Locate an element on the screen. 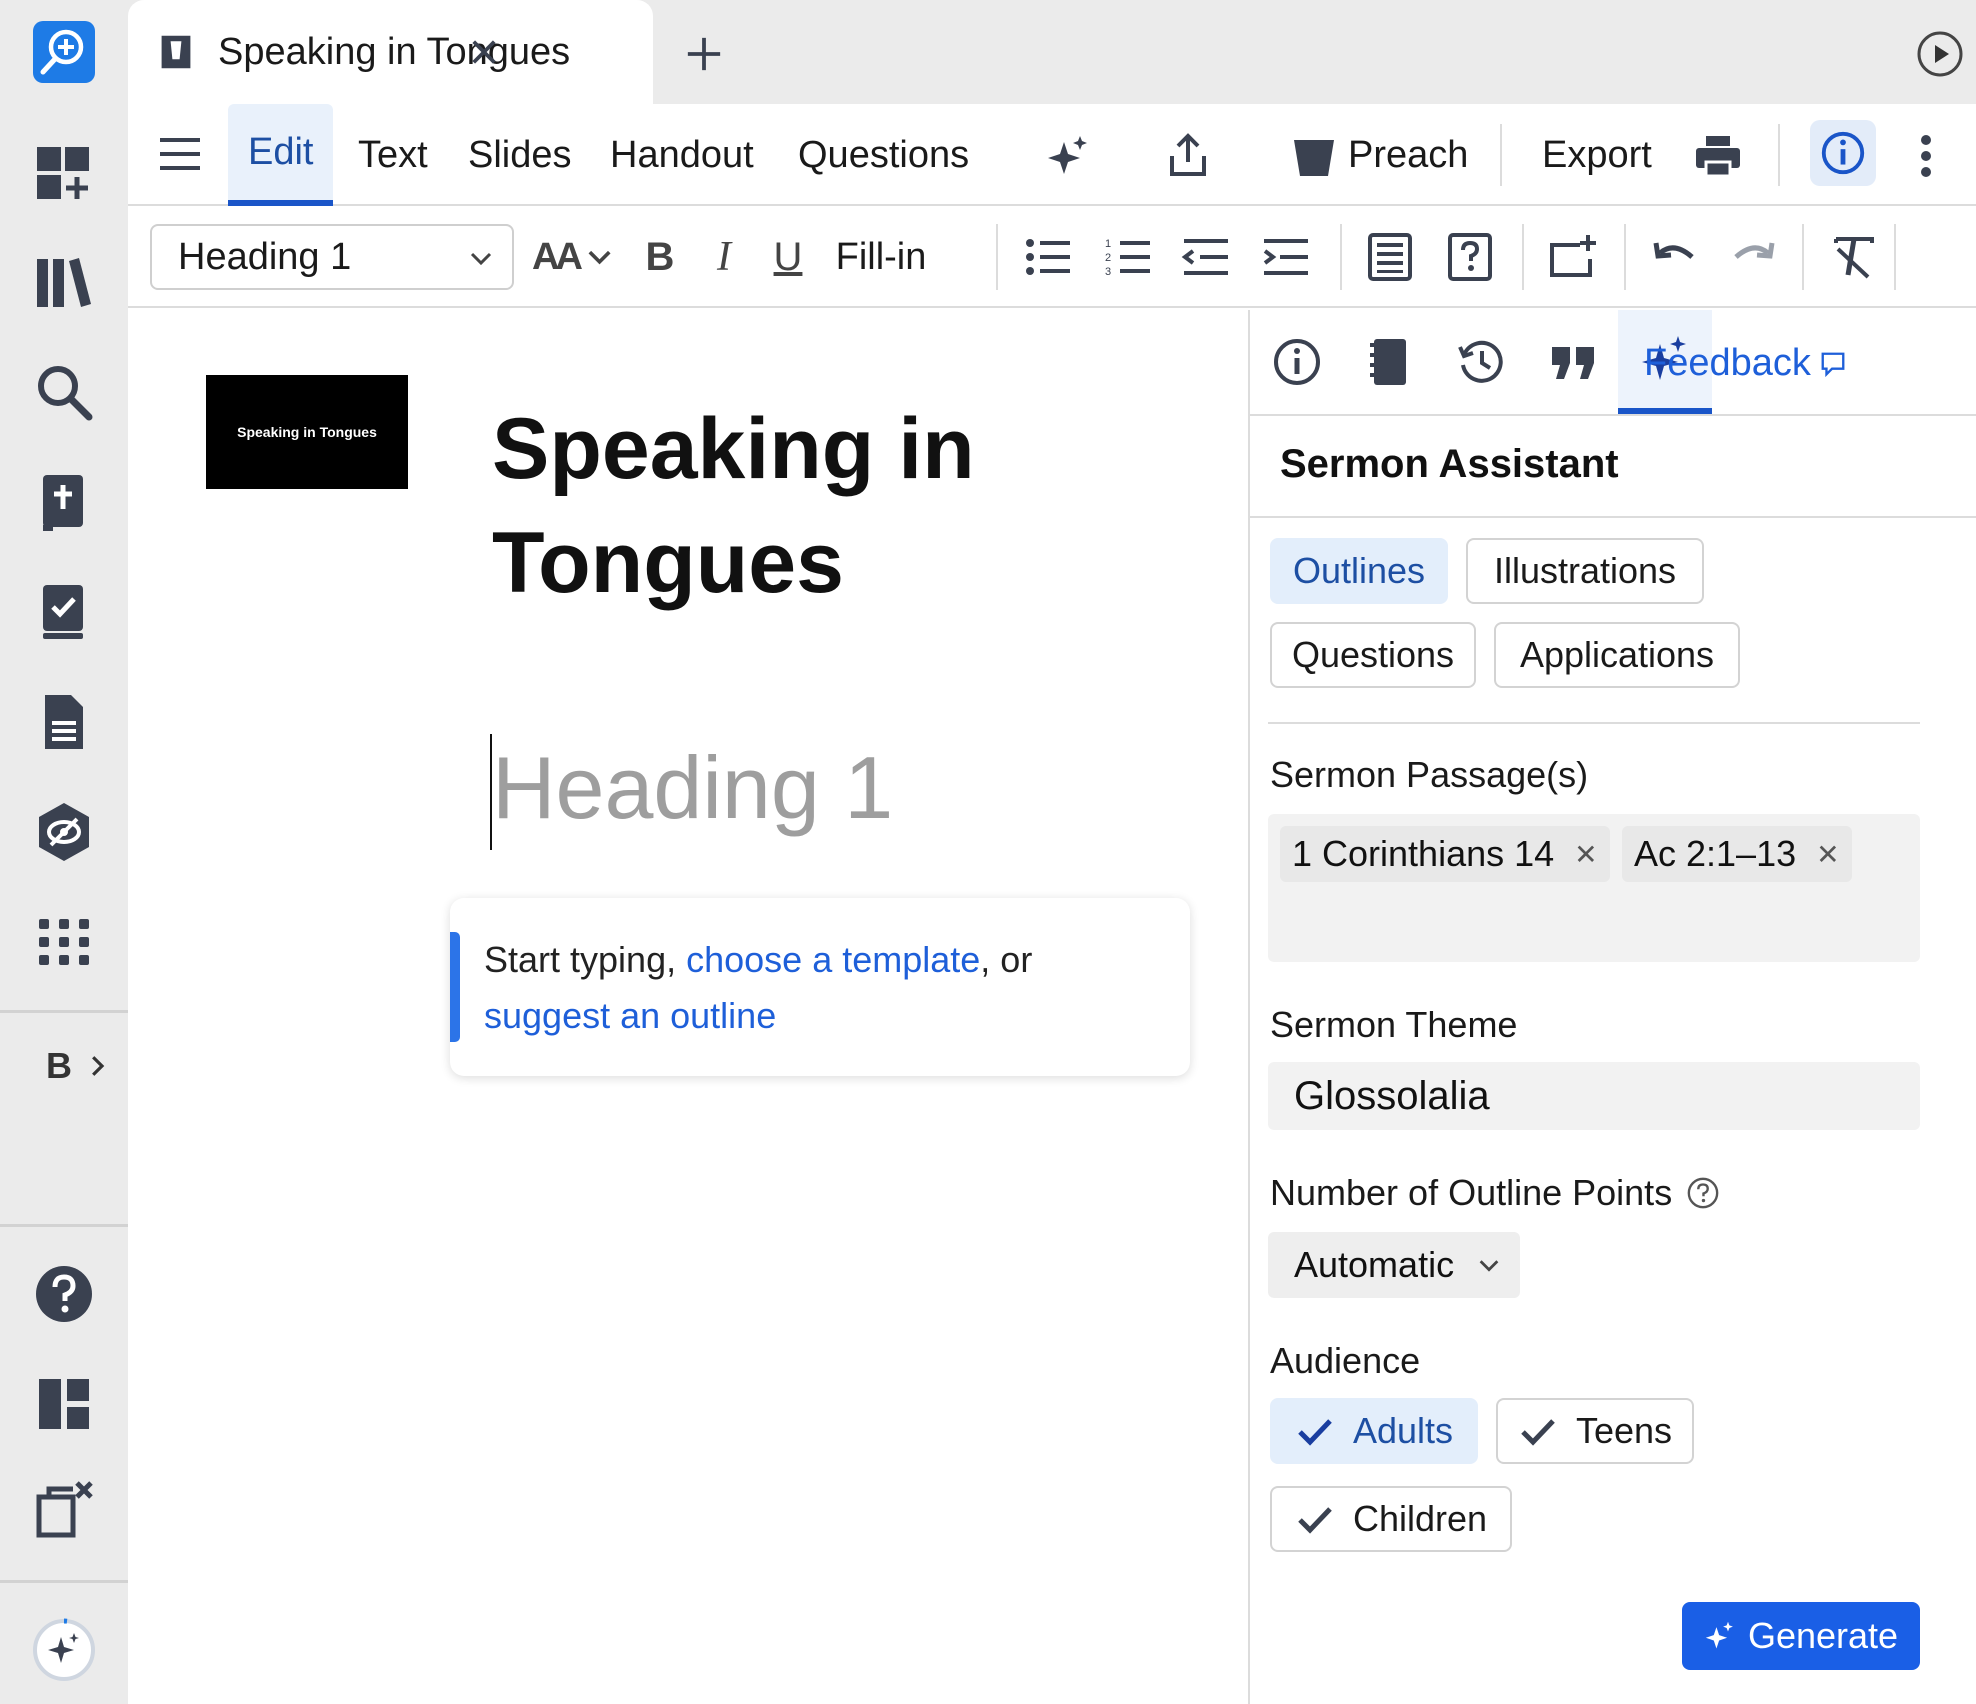 The height and width of the screenshot is (1704, 1976). book-icon is located at coordinates (1388, 362).